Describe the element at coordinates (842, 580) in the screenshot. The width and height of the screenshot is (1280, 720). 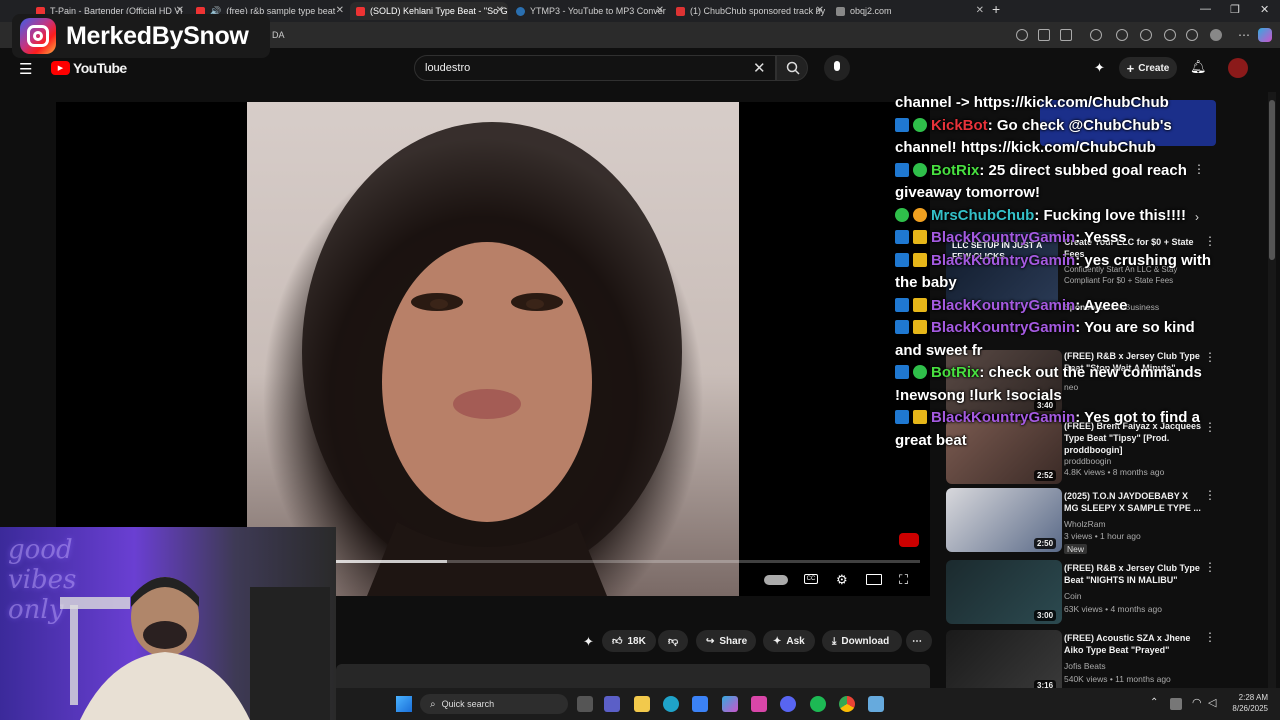
I see `settings-gear-icon: ⚙︎` at that location.